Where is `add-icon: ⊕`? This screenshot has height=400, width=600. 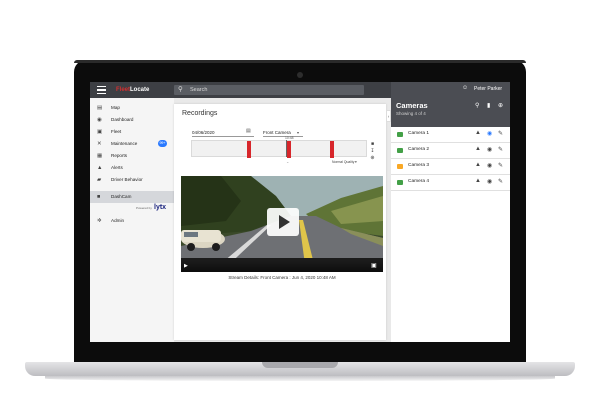 add-icon: ⊕ is located at coordinates (500, 105).